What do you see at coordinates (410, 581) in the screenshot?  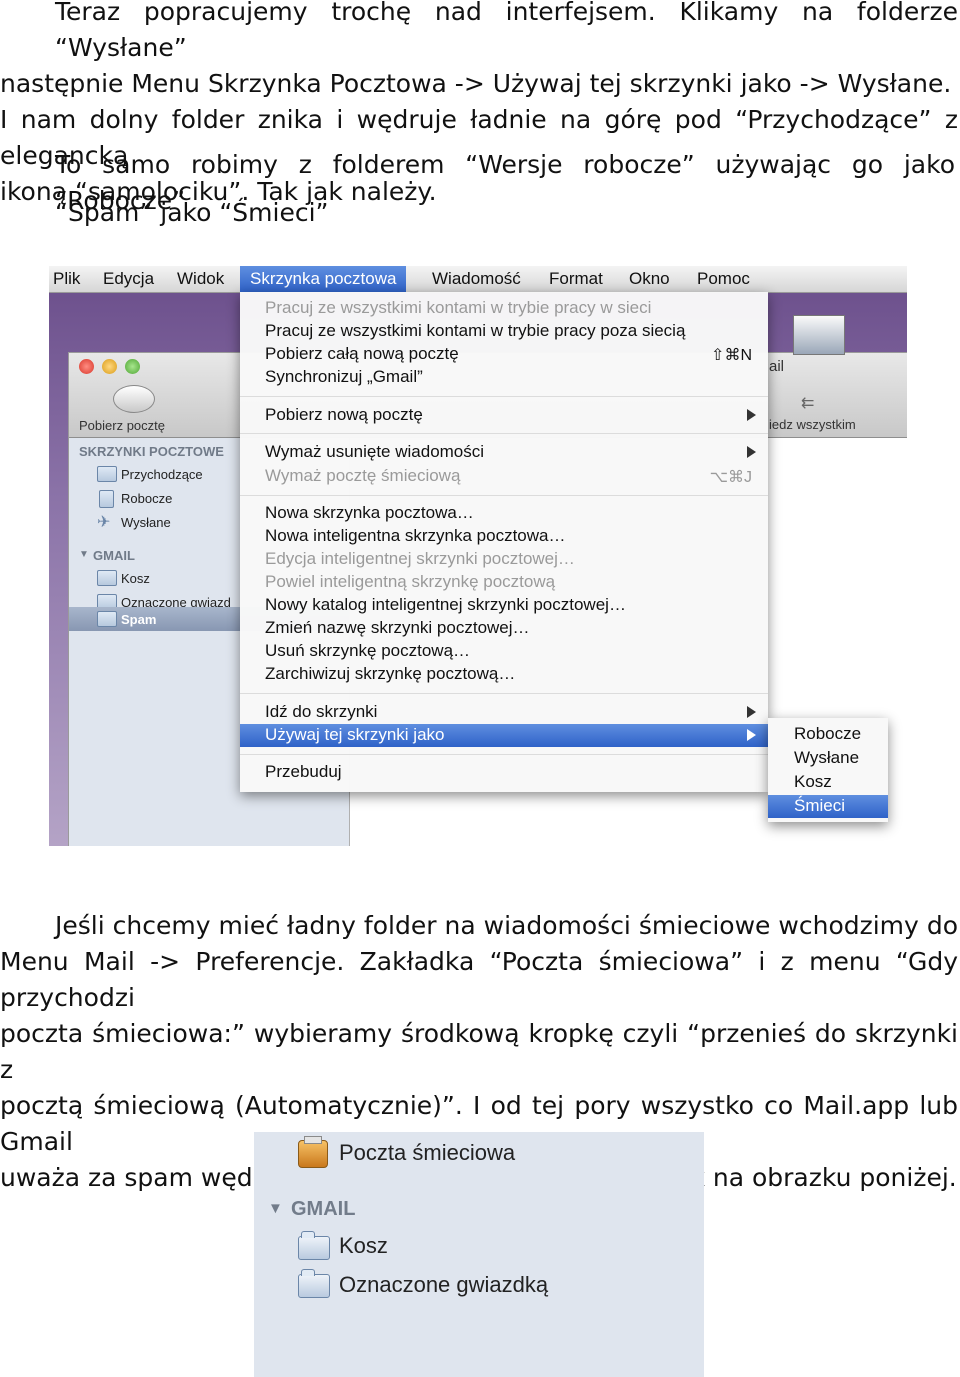 I see `menu-item-duplicate-smart-mailbox: Powiel inteligentną skrzynkę pocztową` at bounding box center [410, 581].